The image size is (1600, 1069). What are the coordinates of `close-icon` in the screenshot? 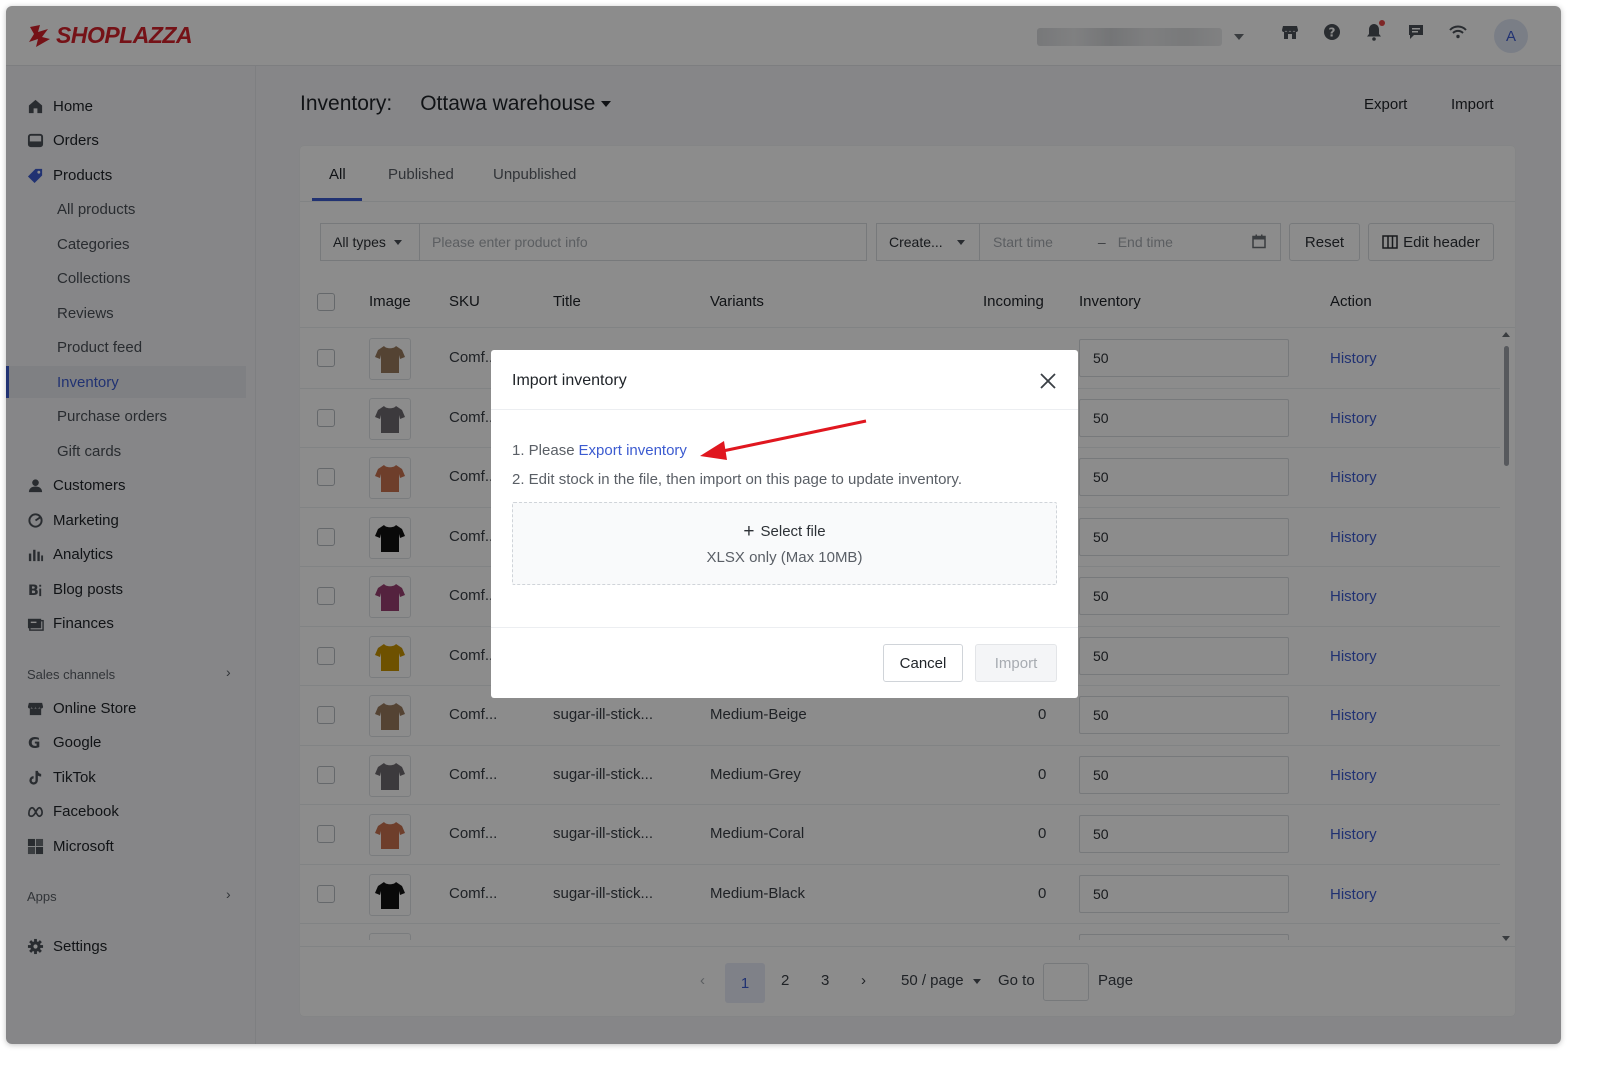 It's located at (1048, 381).